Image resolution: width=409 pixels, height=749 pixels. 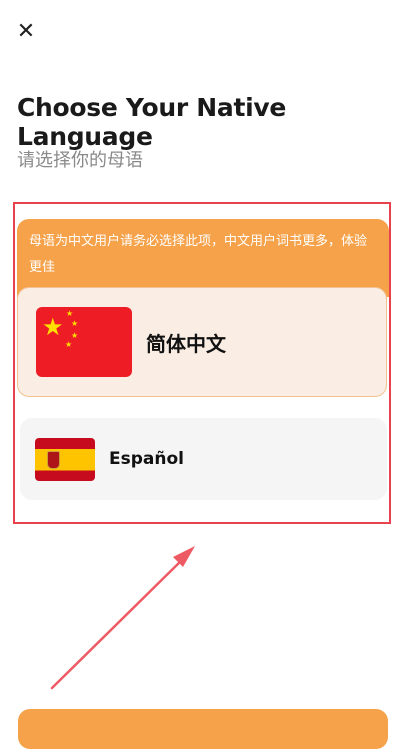 What do you see at coordinates (84, 342) in the screenshot?
I see `china-flag-icon: ★ ★ ★ ★ ★` at bounding box center [84, 342].